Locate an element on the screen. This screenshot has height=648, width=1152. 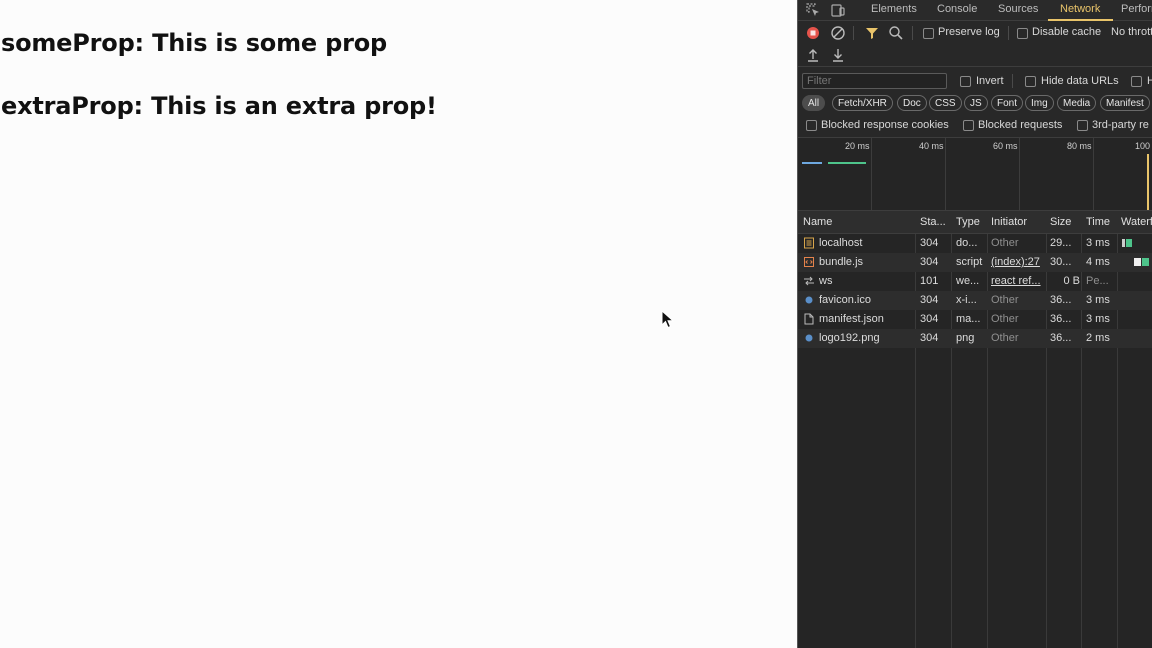
cell-time: 4 ms is located at coordinates (1098, 262).